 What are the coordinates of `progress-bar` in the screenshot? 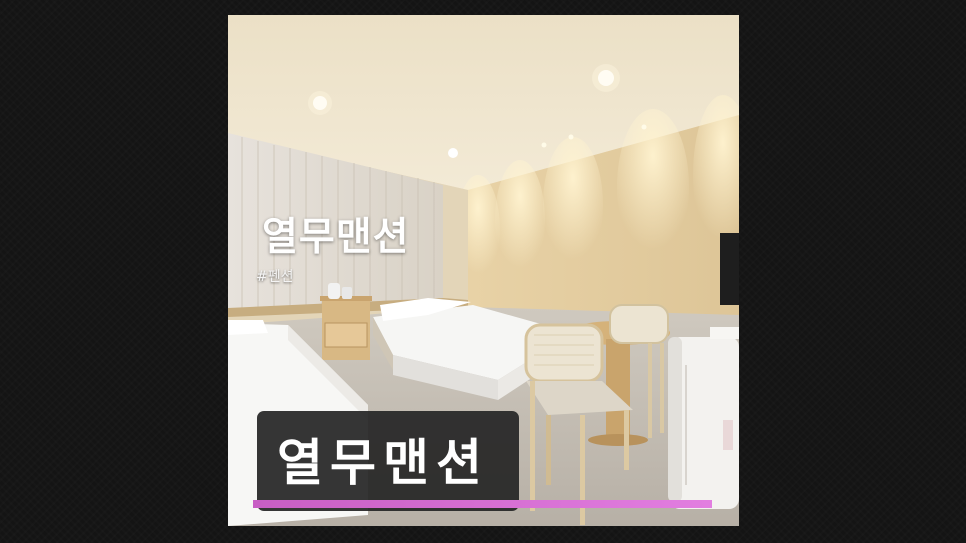 It's located at (482, 504).